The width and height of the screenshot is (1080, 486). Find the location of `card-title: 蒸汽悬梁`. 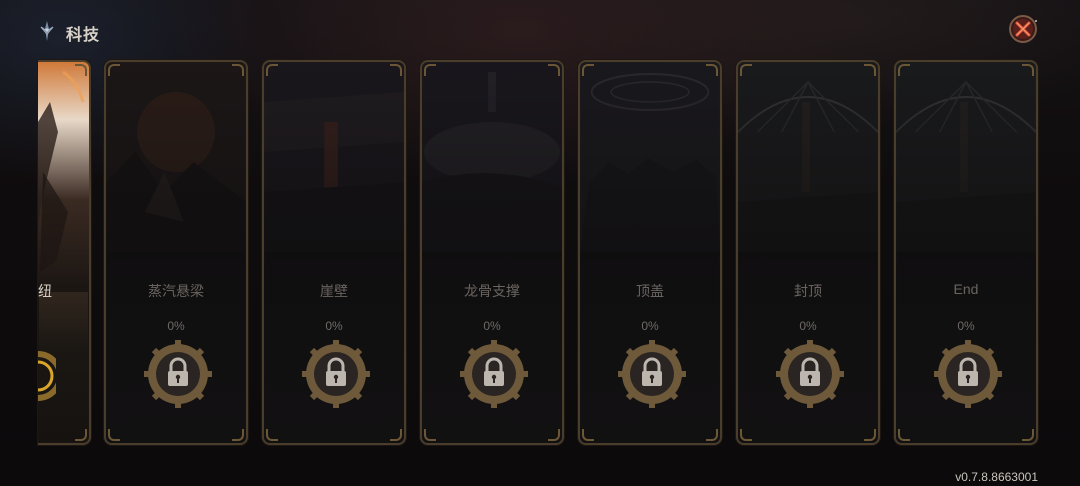

card-title: 蒸汽悬梁 is located at coordinates (176, 291).